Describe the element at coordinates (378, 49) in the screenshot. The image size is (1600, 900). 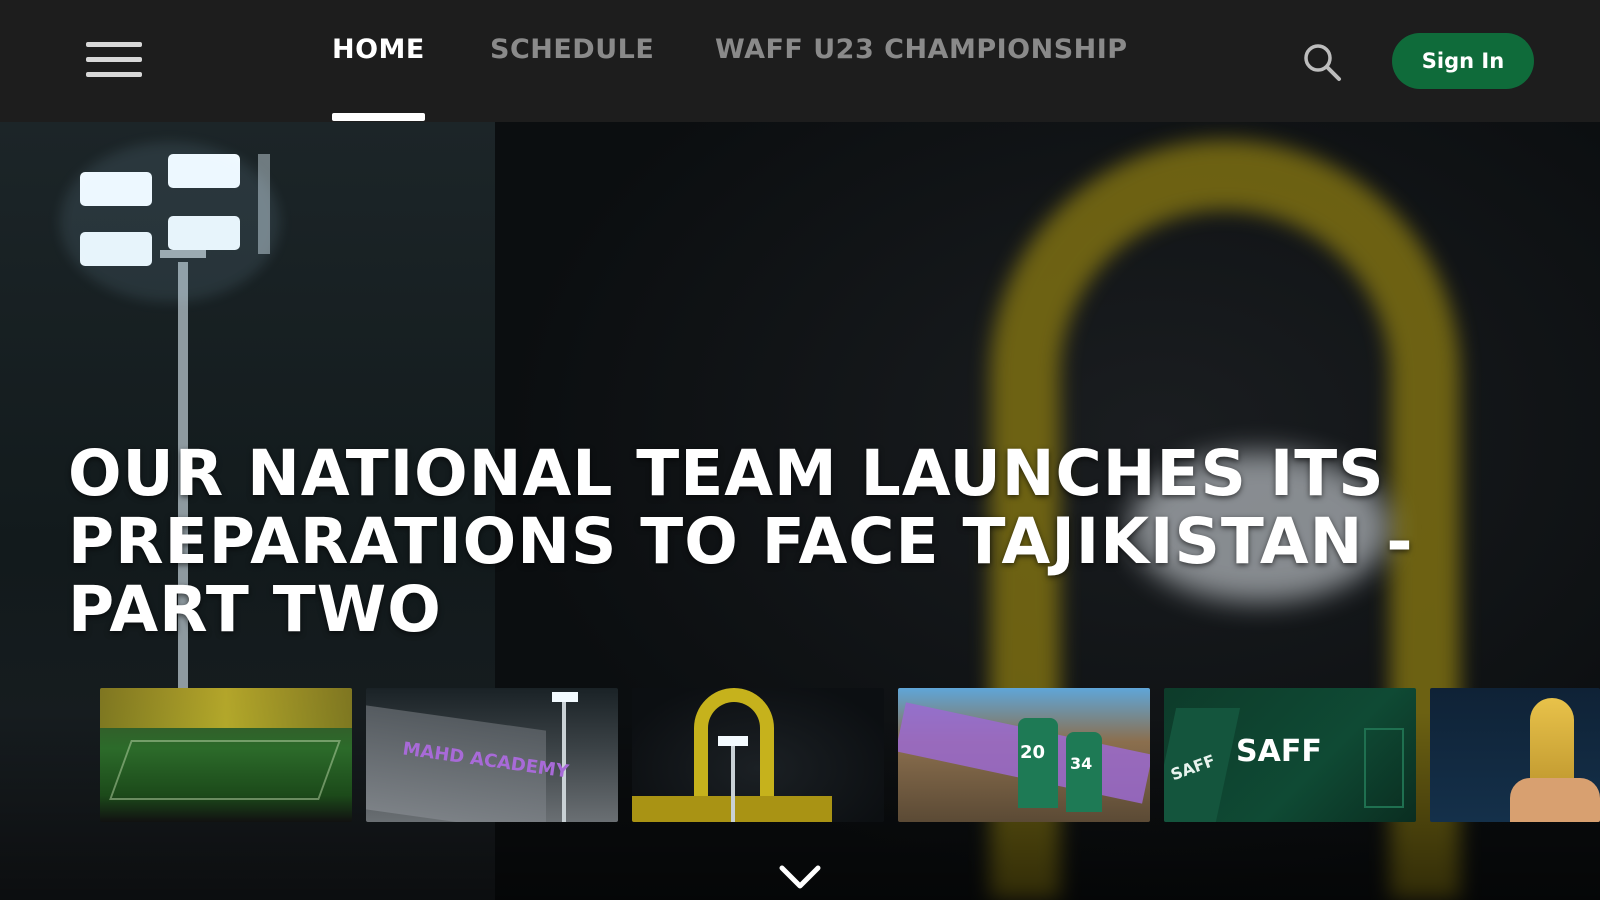
I see `tab-home: HOME` at that location.